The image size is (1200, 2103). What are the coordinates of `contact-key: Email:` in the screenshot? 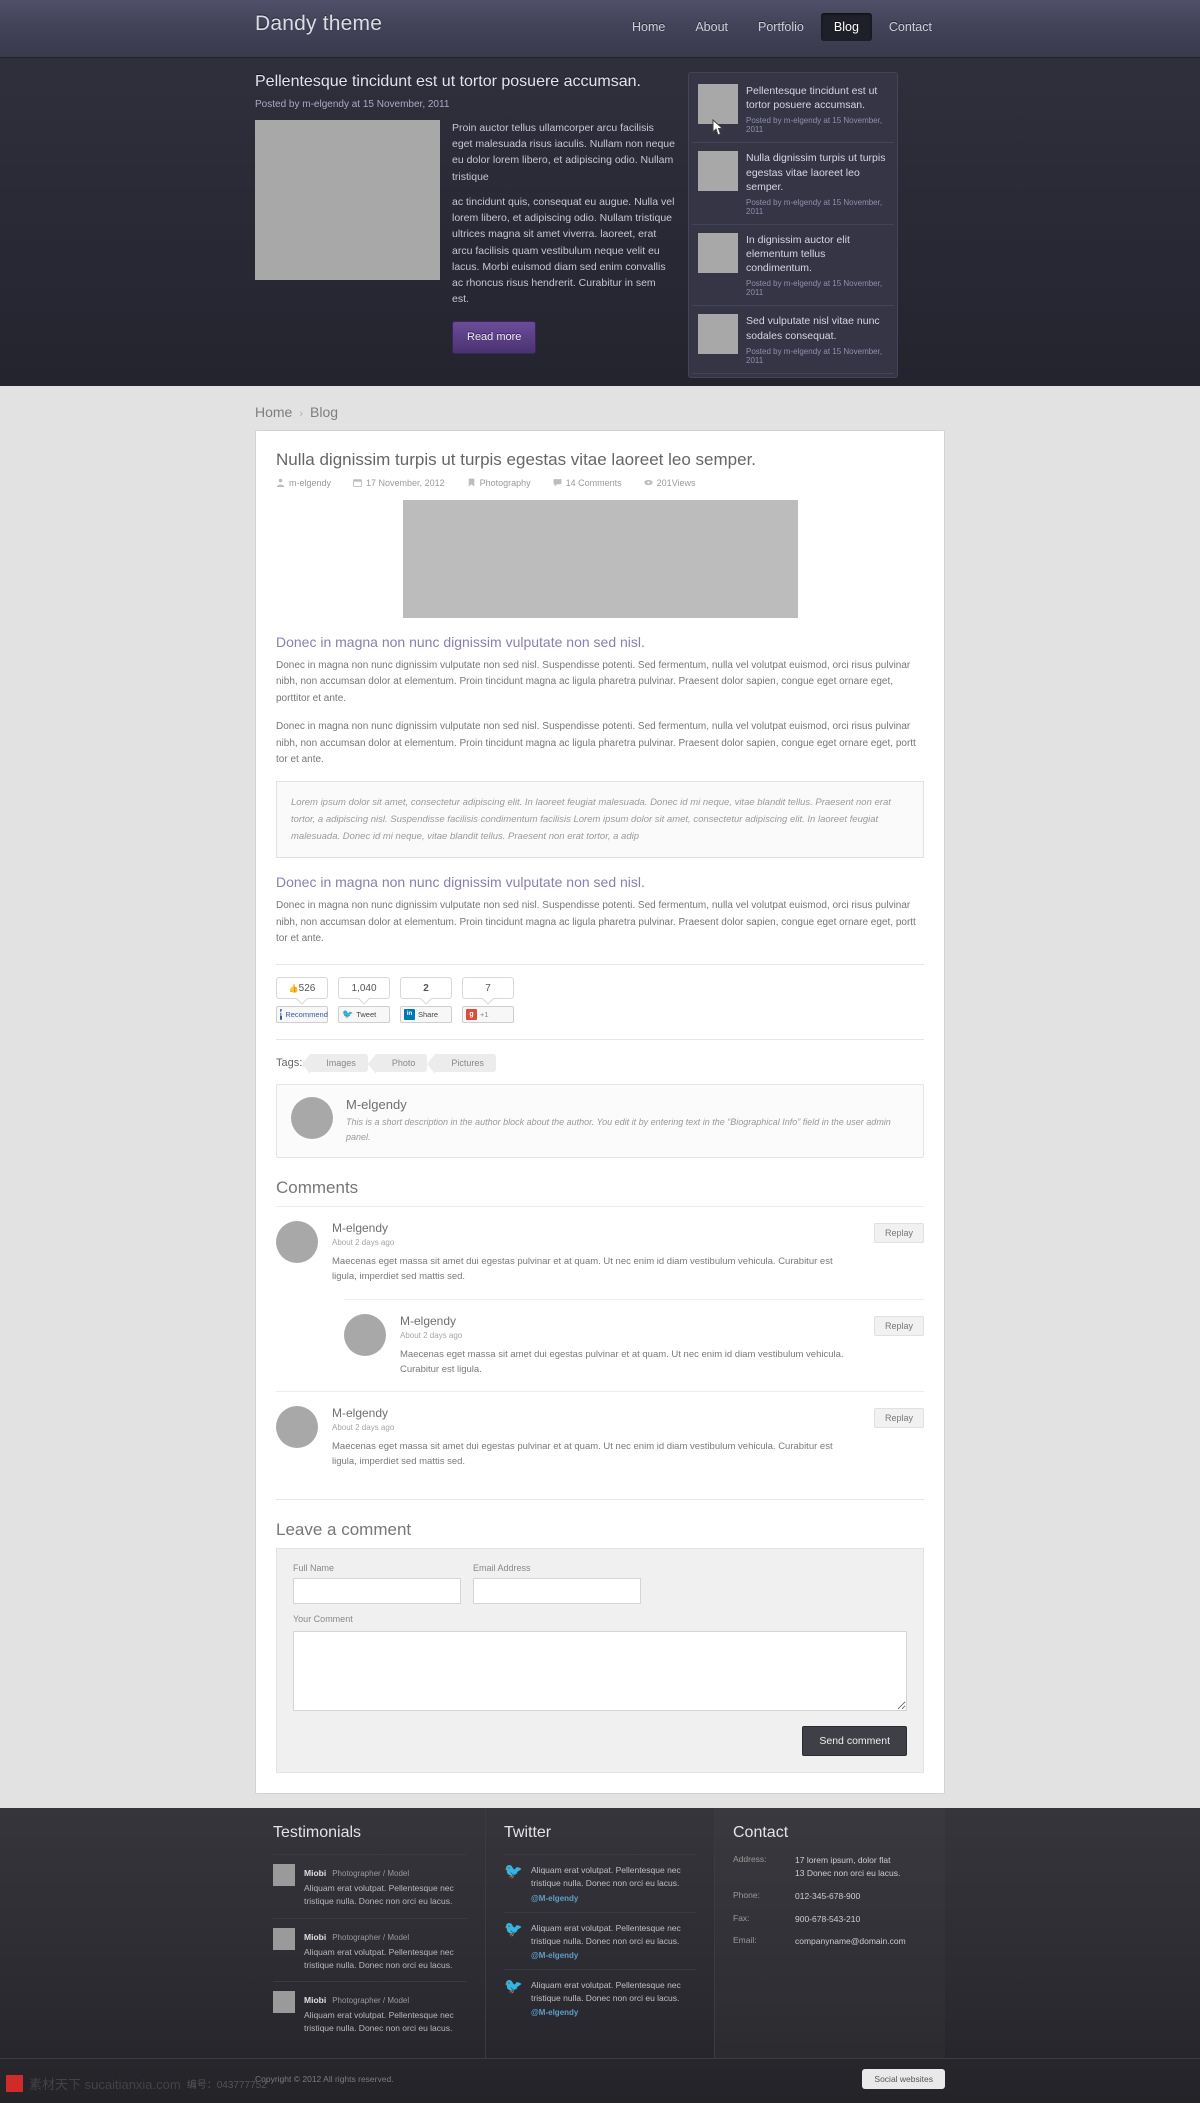 It's located at (745, 1940).